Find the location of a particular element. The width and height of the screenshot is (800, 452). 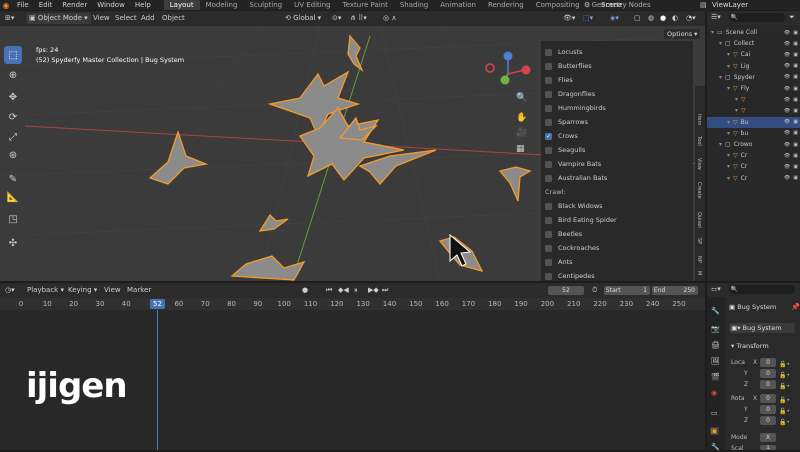

record-keyframe-icon: ● is located at coordinates (305, 290).